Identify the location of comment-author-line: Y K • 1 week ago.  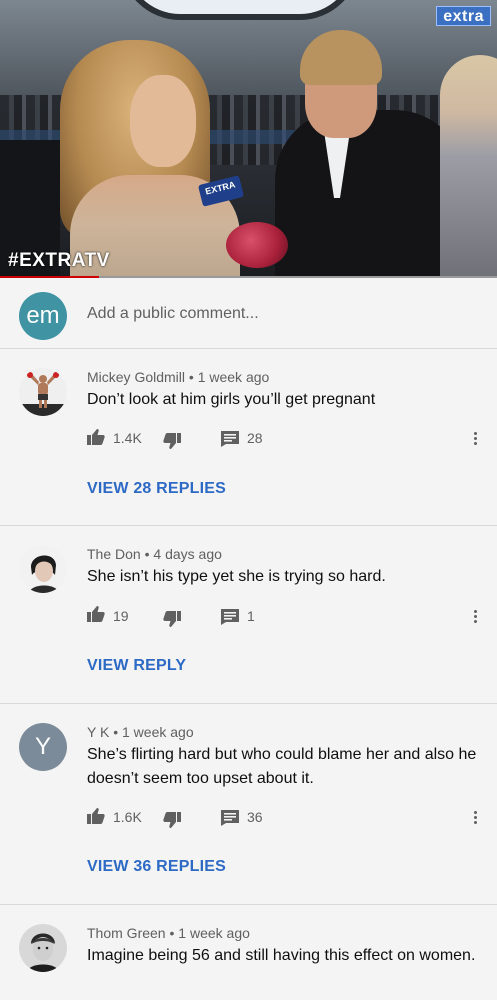
(140, 732).